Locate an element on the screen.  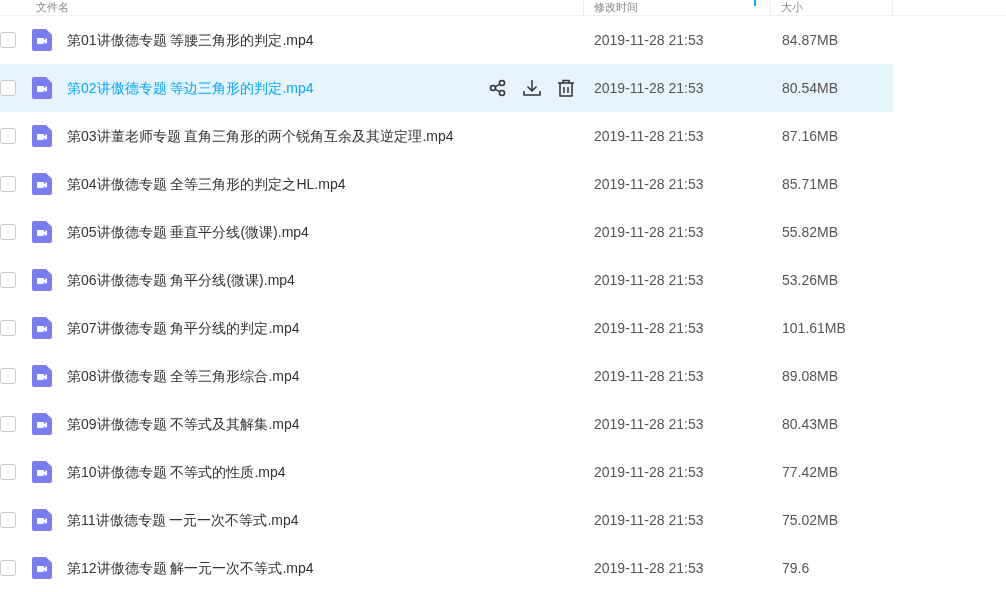
column-header: 大小 is located at coordinates (792, 7).